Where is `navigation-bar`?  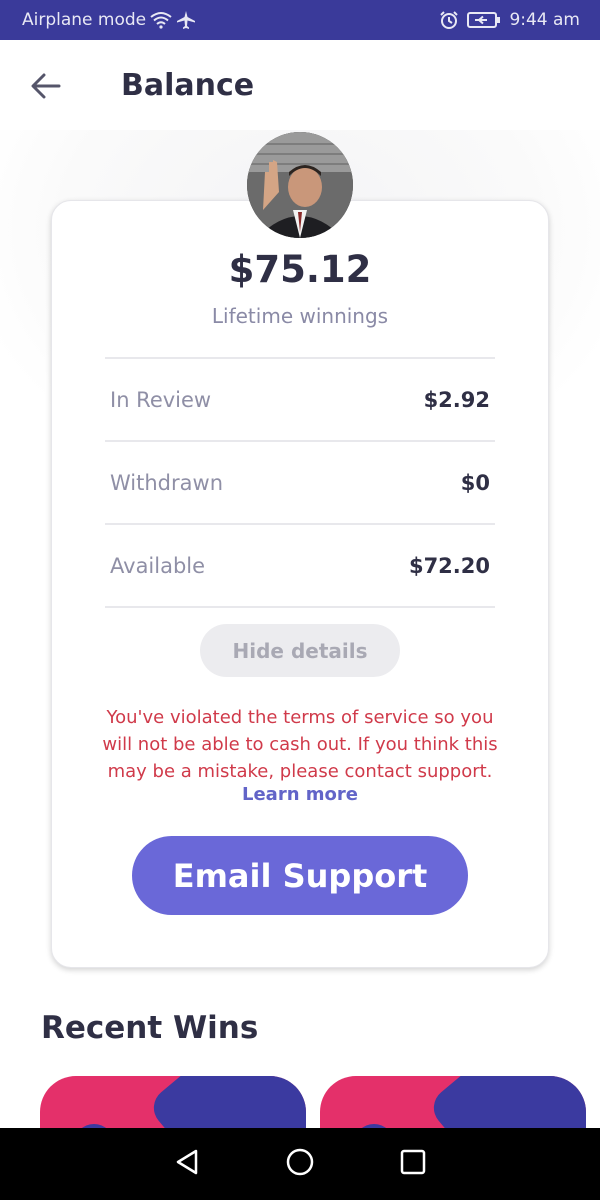
navigation-bar is located at coordinates (300, 1164).